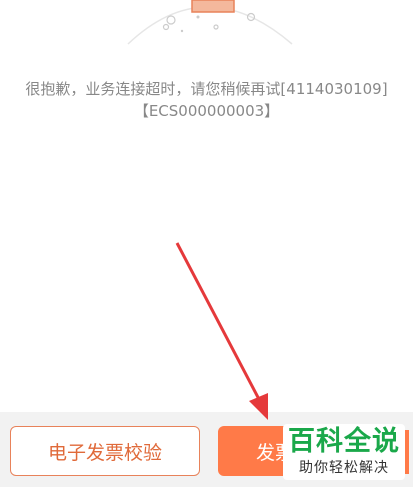 The height and width of the screenshot is (487, 413). Describe the element at coordinates (344, 468) in the screenshot. I see `watermark-subtitle: 助你轻松解决` at that location.